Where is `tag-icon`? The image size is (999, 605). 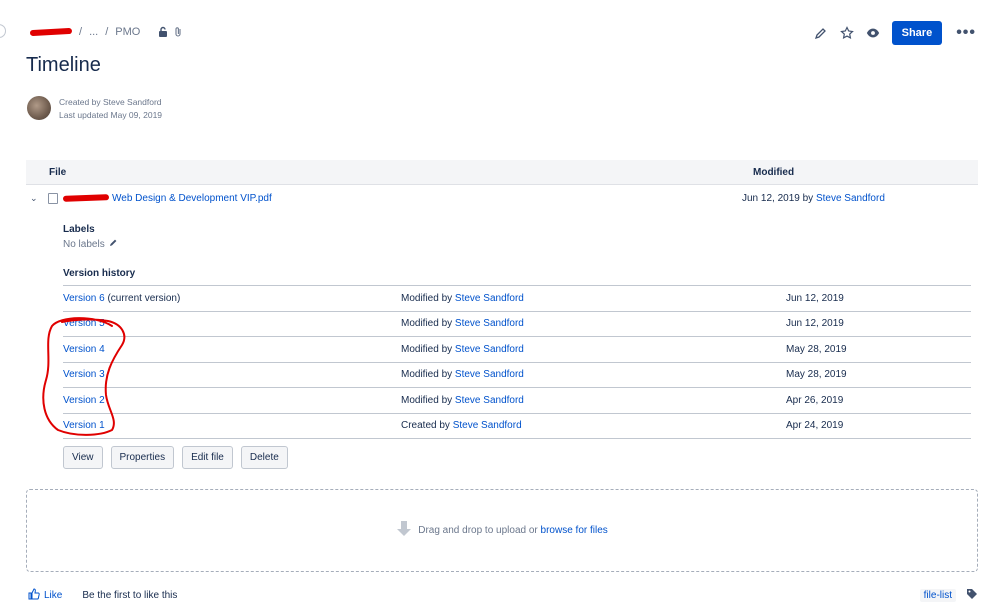
tag-icon is located at coordinates (972, 595).